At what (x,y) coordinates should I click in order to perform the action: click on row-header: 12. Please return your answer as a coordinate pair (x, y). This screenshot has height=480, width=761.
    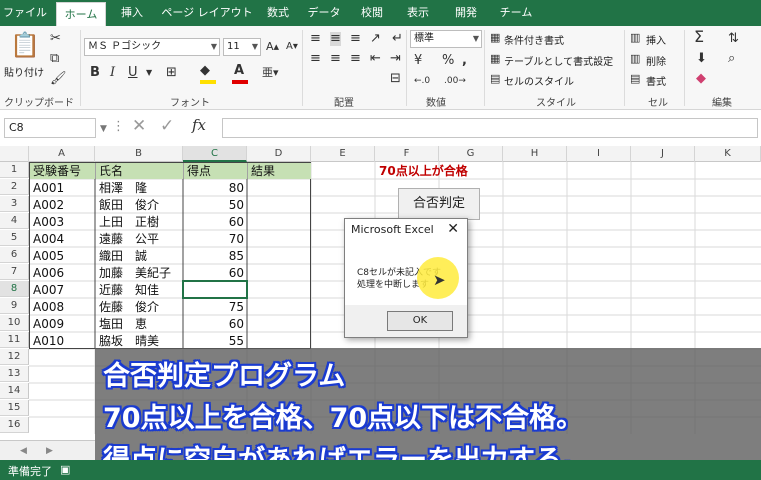
    Looking at the image, I should click on (14, 357).